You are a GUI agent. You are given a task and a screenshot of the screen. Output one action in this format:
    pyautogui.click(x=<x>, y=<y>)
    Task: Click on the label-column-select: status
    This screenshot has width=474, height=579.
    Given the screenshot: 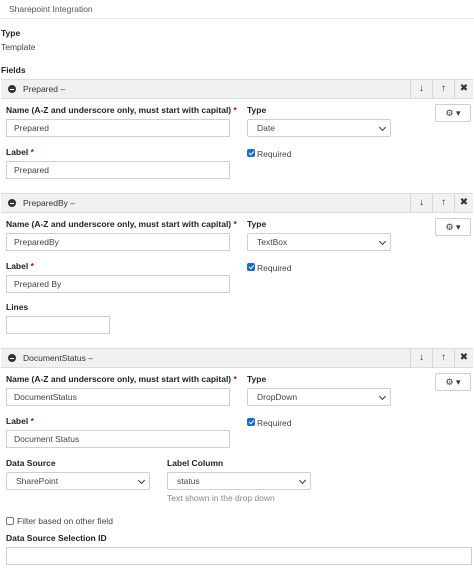 What is the action you would take?
    pyautogui.click(x=239, y=481)
    